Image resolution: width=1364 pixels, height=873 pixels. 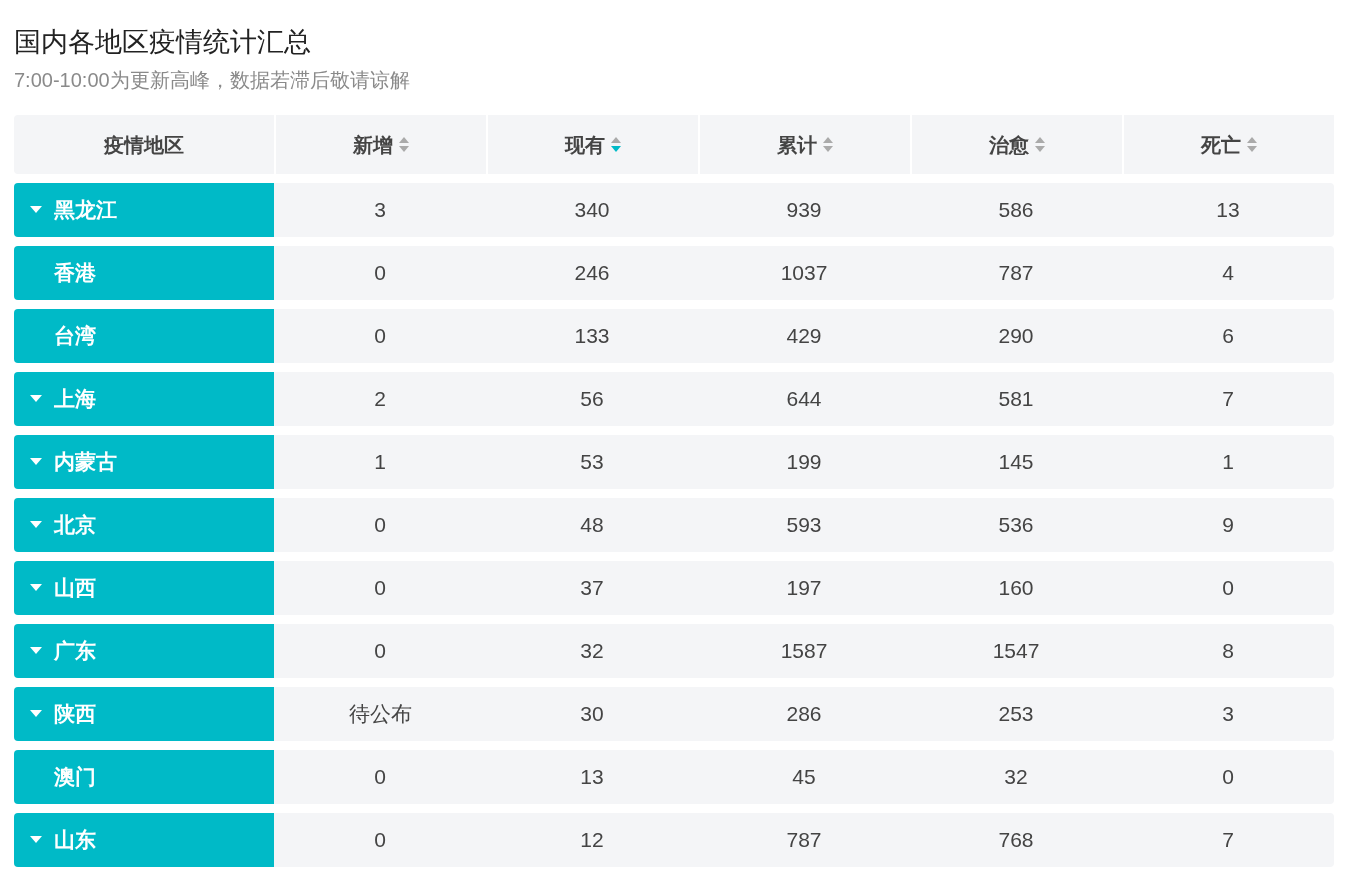 What do you see at coordinates (144, 840) in the screenshot?
I see `region-cell: 山东` at bounding box center [144, 840].